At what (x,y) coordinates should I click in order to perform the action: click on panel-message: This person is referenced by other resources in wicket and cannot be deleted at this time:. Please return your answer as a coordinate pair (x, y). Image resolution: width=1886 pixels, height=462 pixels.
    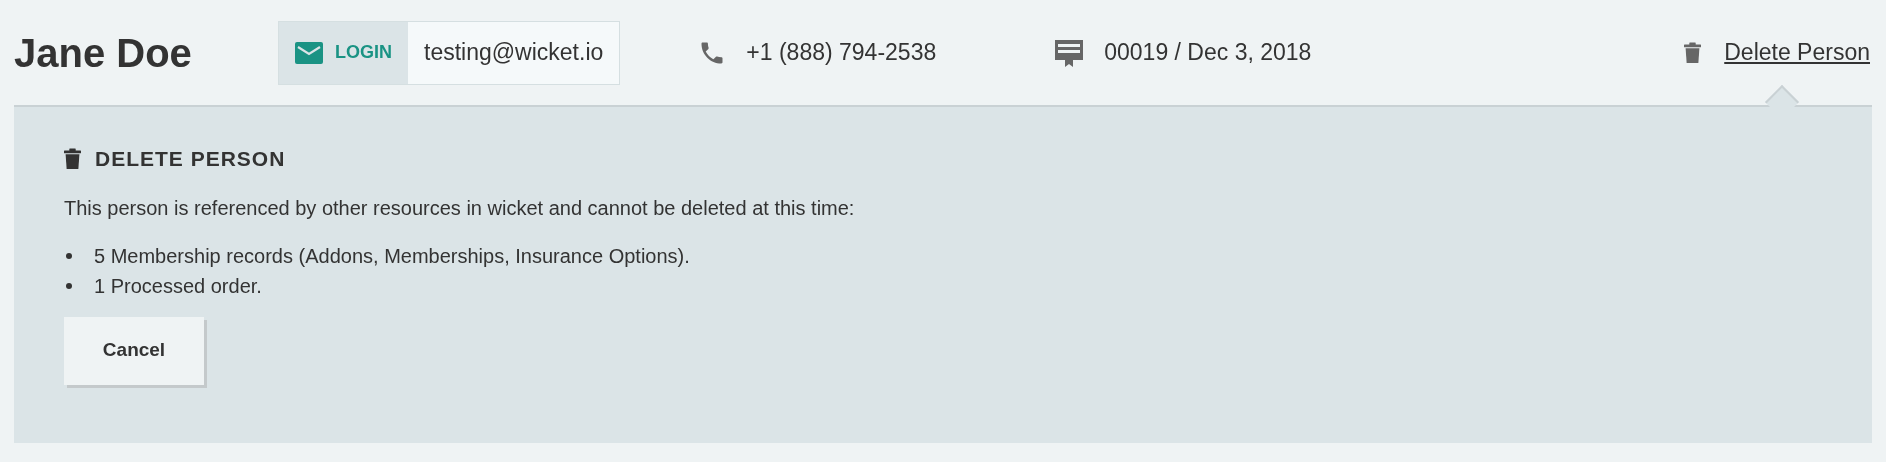
    Looking at the image, I should click on (460, 208).